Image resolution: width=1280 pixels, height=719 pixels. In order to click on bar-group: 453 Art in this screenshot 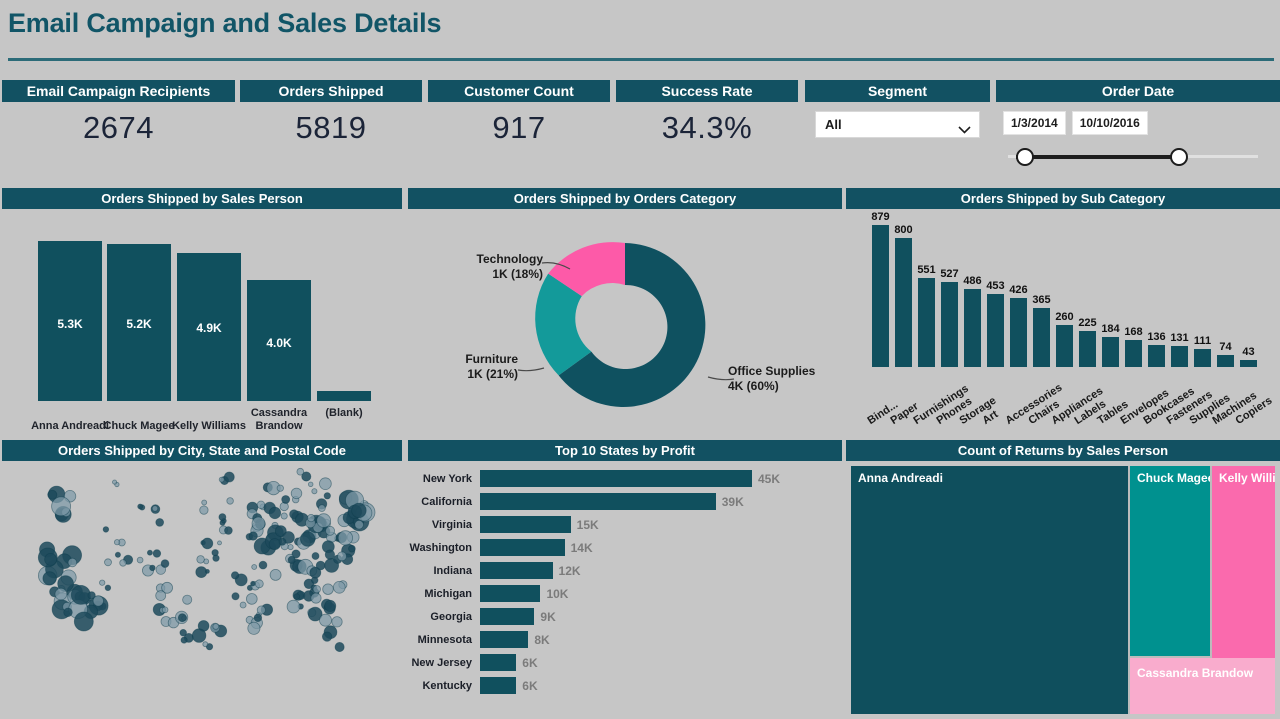, I will do `click(992, 321)`.